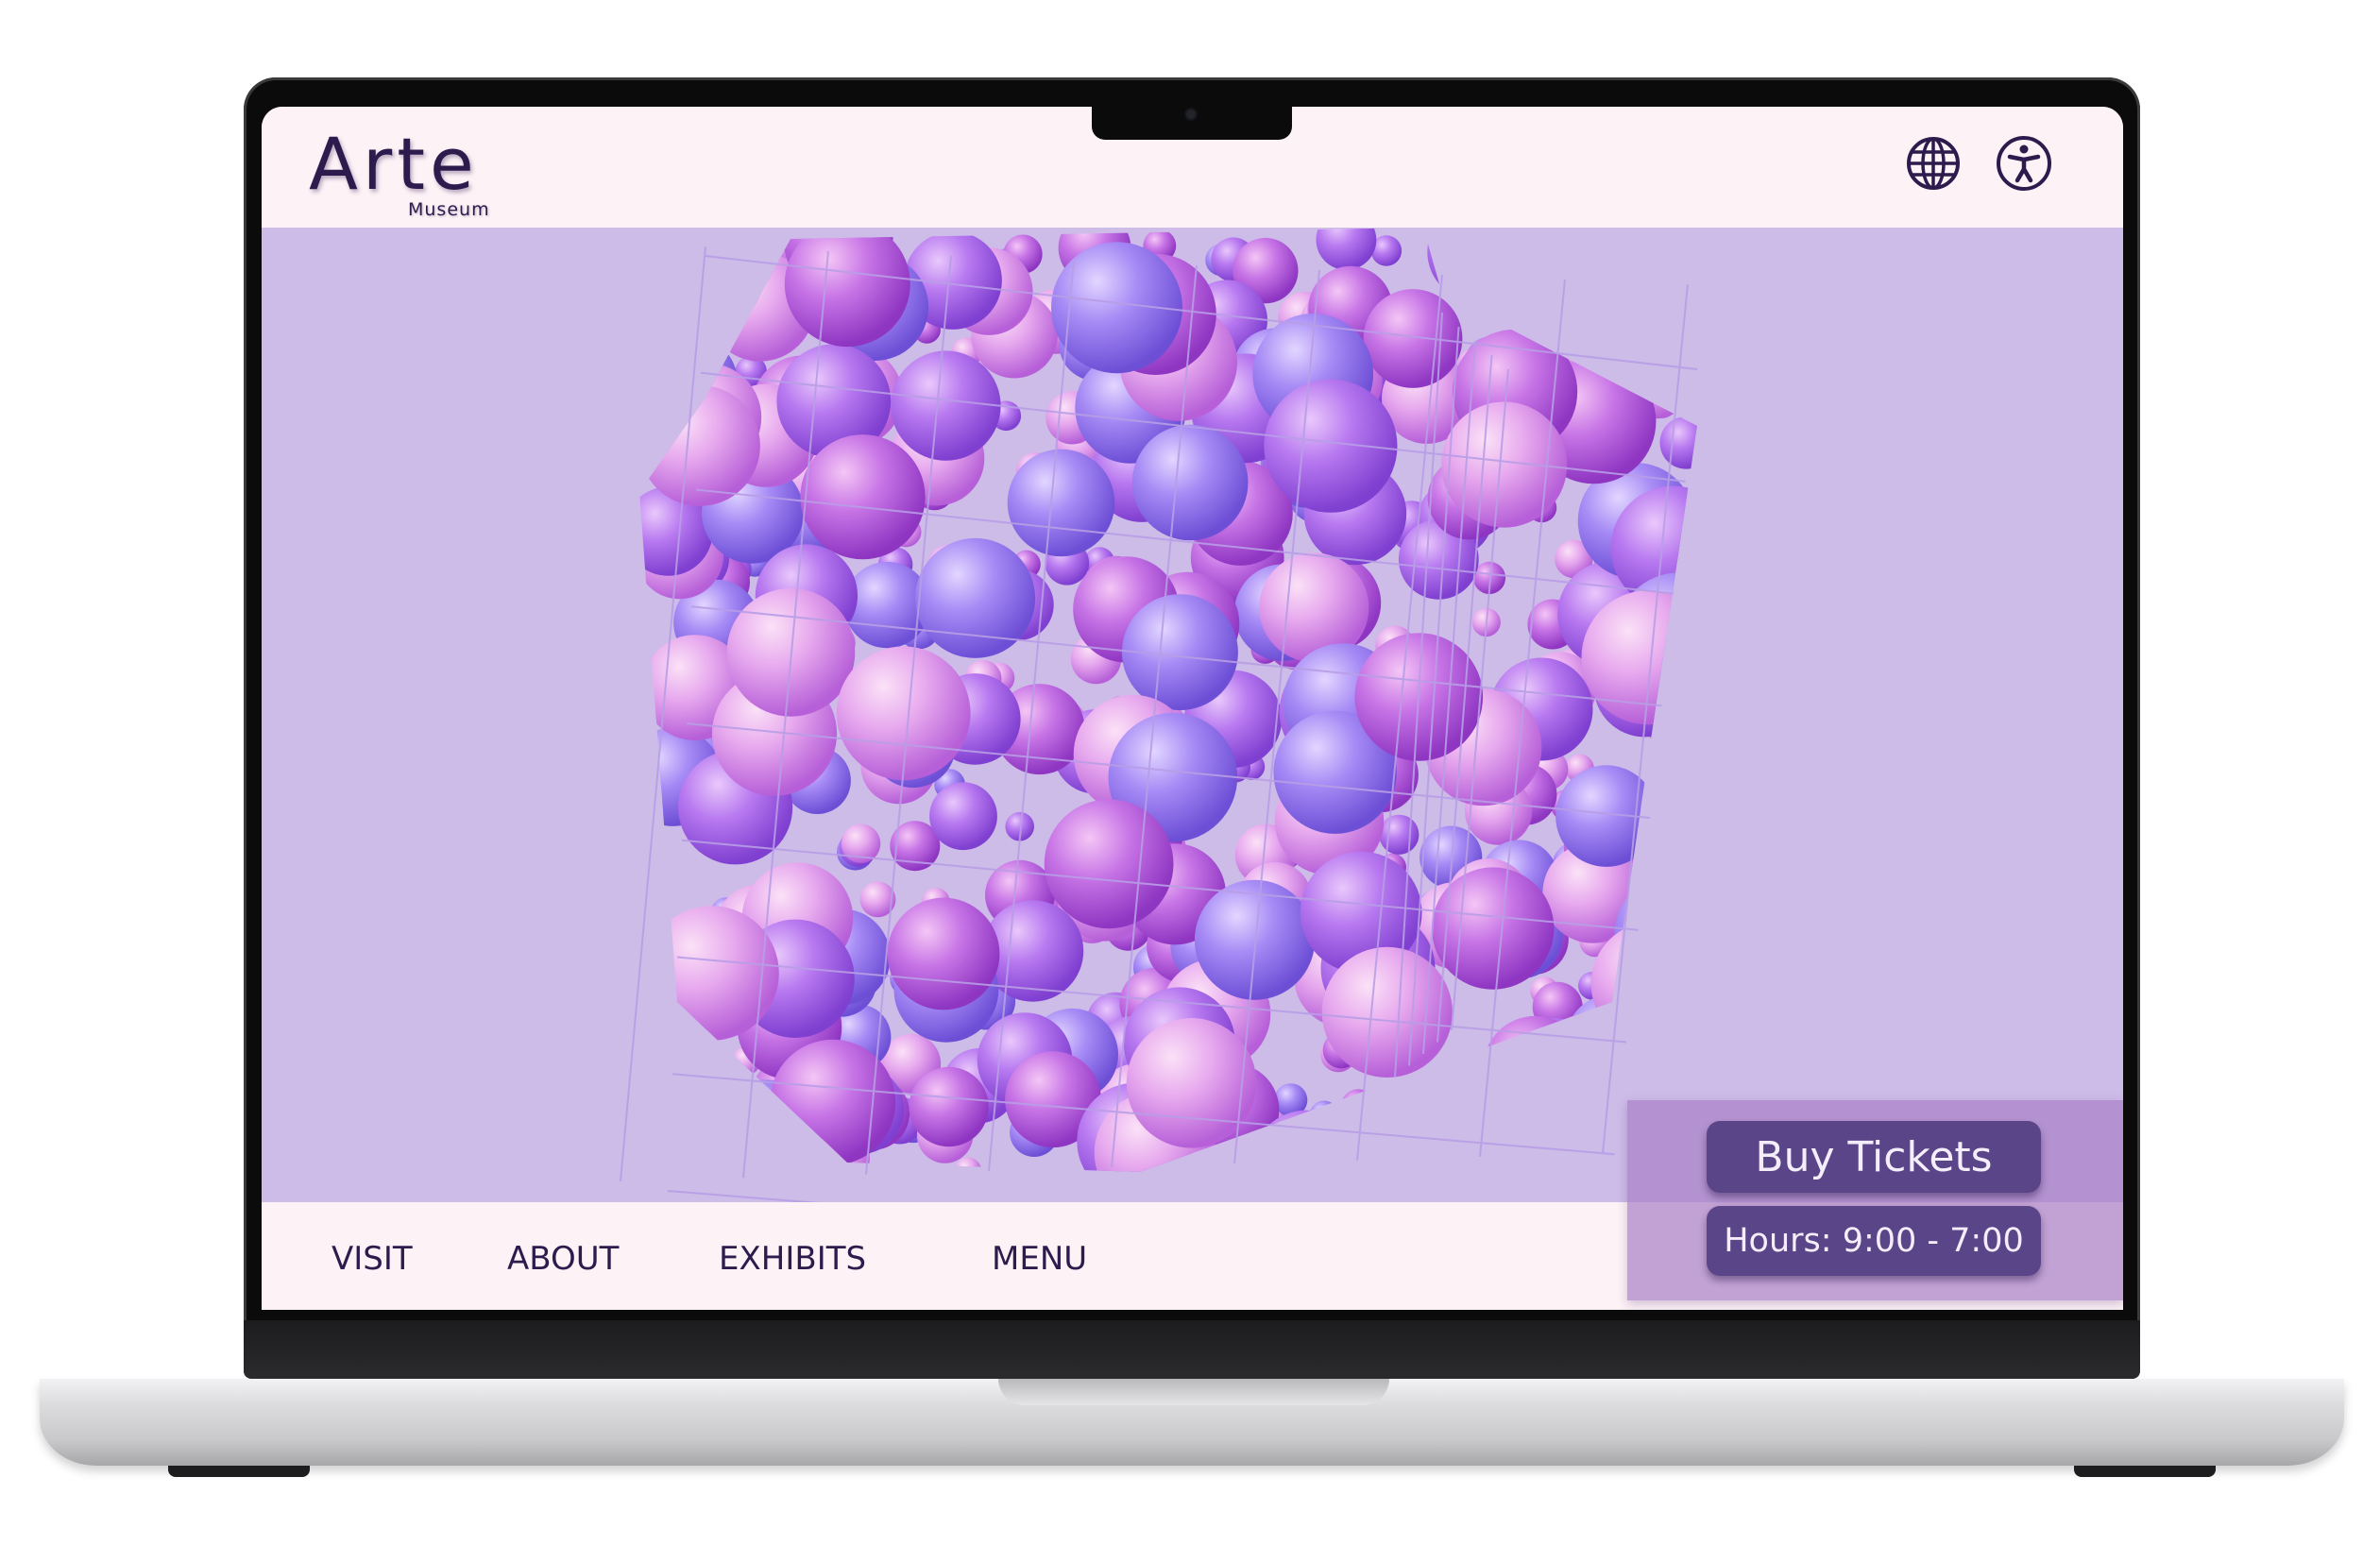  I want to click on hours-button: Hours: 9:00 - 7:00, so click(1874, 1241).